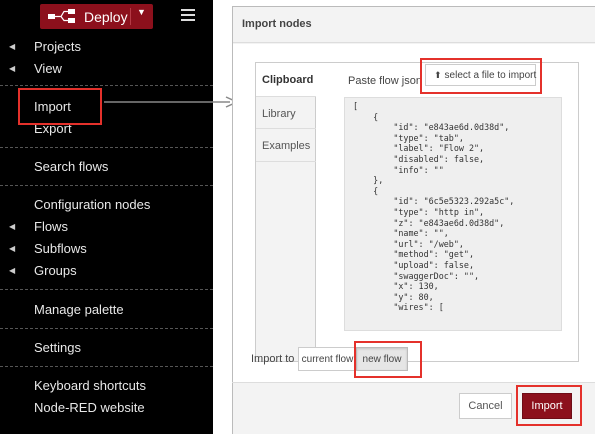 This screenshot has width=595, height=434. What do you see at coordinates (286, 112) in the screenshot?
I see `tab-library: Library` at bounding box center [286, 112].